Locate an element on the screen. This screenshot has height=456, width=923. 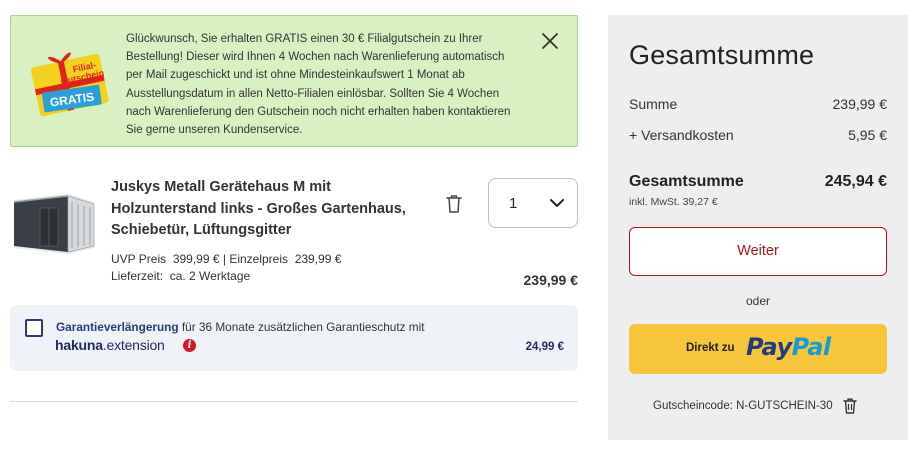
grand-total-value: 245,94 € is located at coordinates (855, 181).